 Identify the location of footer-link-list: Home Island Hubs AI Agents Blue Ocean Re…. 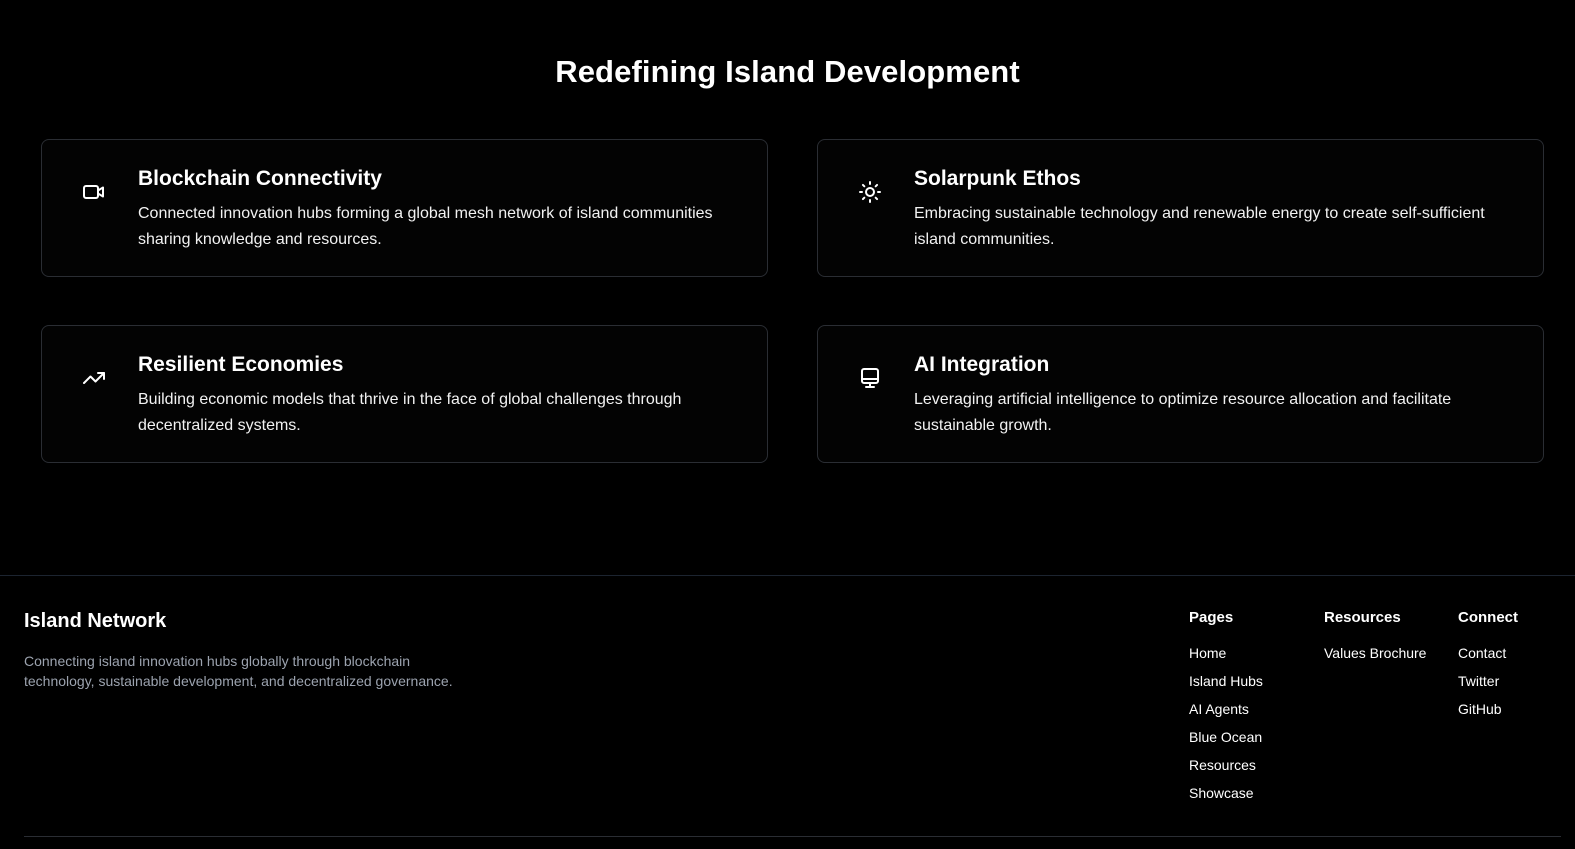
(1226, 728).